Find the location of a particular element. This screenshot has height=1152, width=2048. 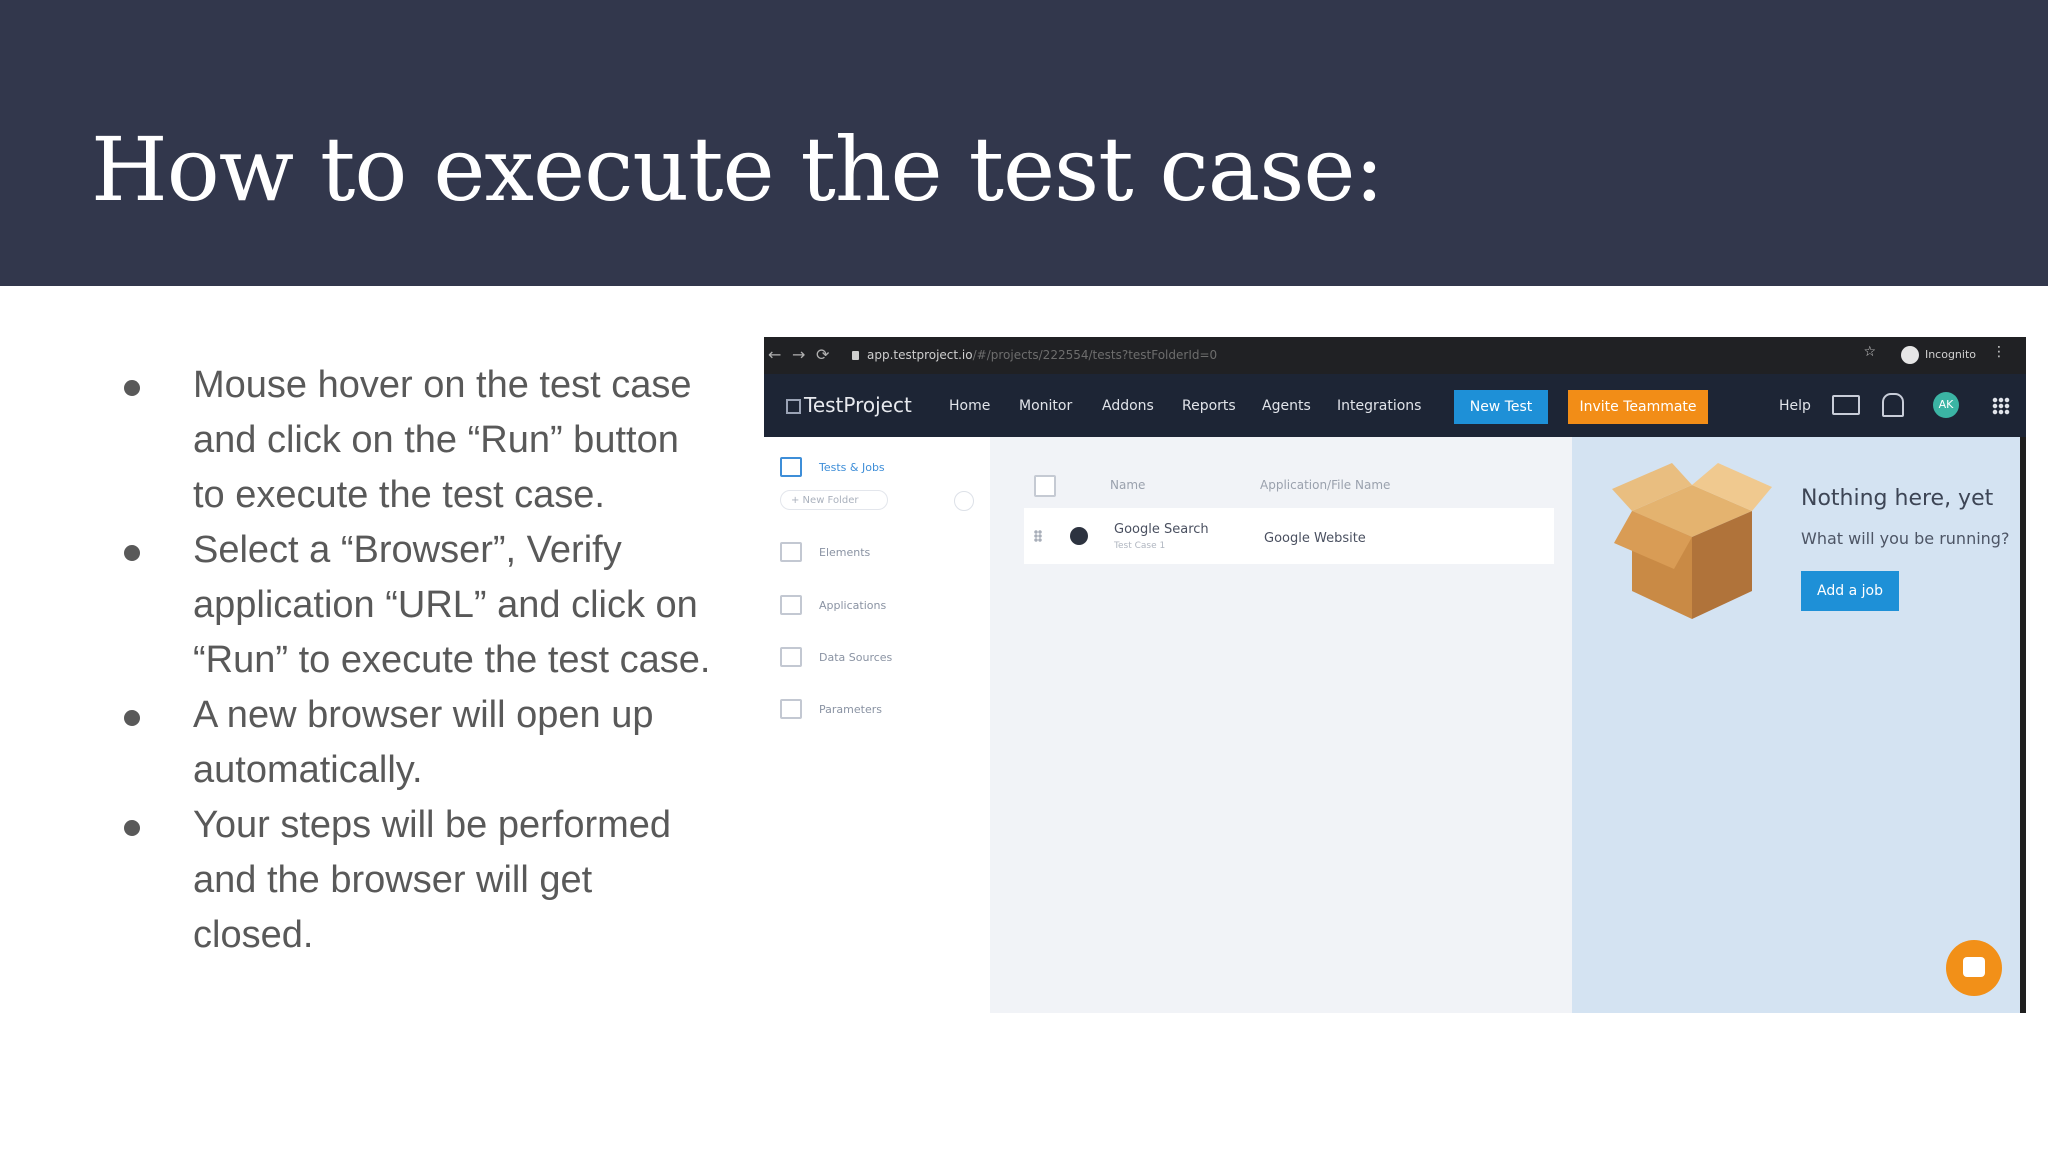

nav-agents: Agents is located at coordinates (1286, 406).